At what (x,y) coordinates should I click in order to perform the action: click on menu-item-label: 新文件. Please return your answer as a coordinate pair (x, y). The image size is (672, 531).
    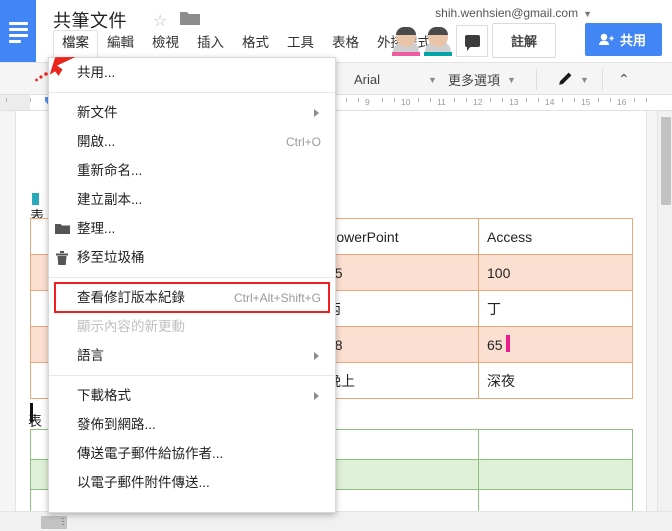
    Looking at the image, I should click on (97, 112).